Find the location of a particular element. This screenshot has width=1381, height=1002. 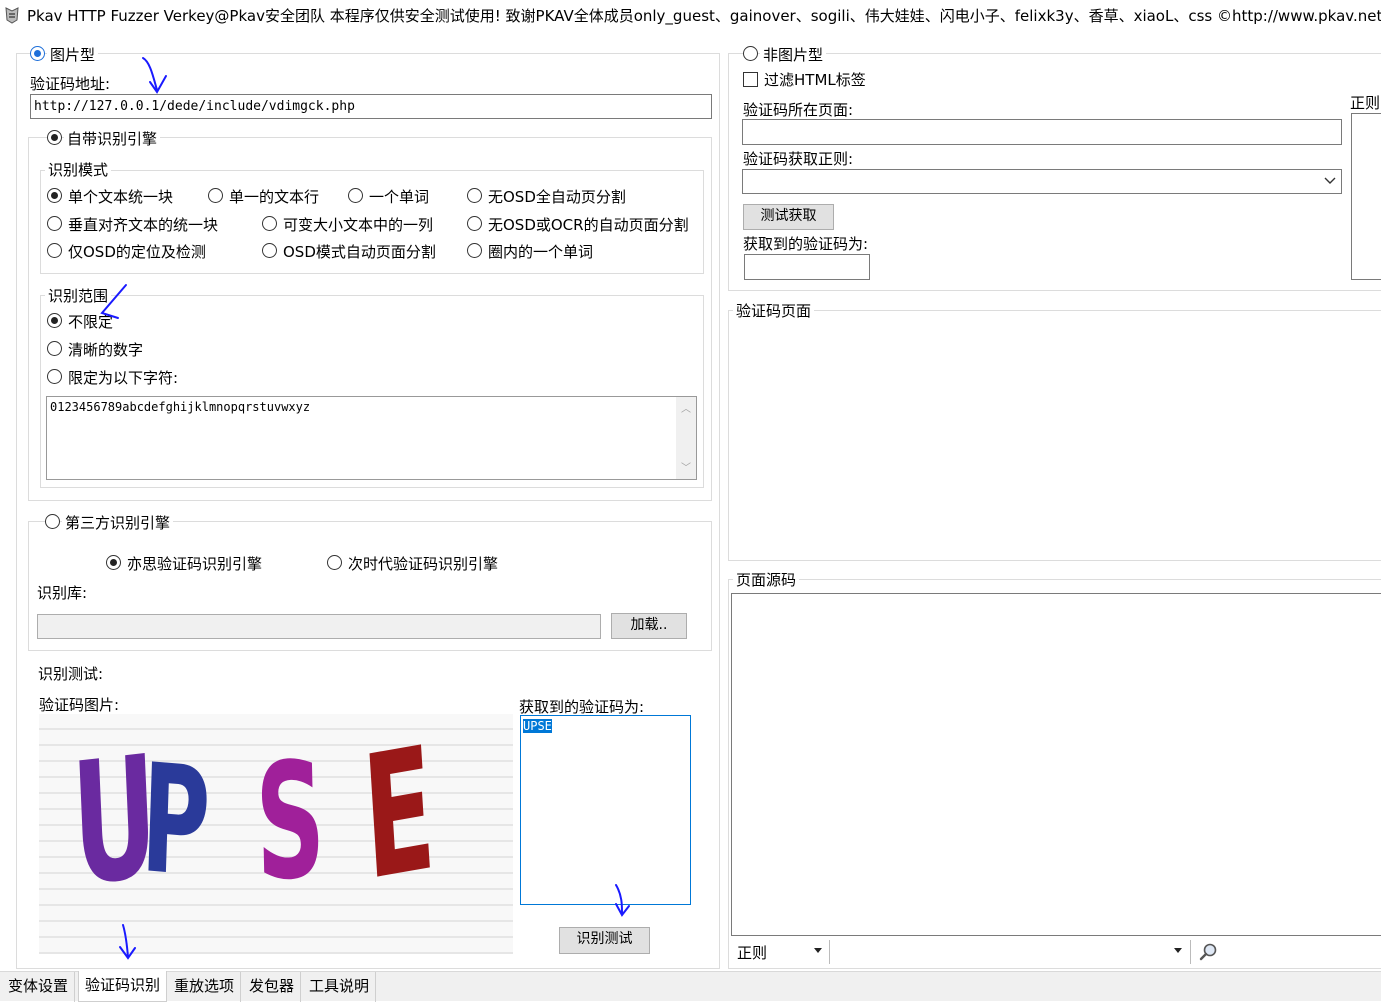

third-party-engine-label: 第三方识别引擎 is located at coordinates (118, 522).